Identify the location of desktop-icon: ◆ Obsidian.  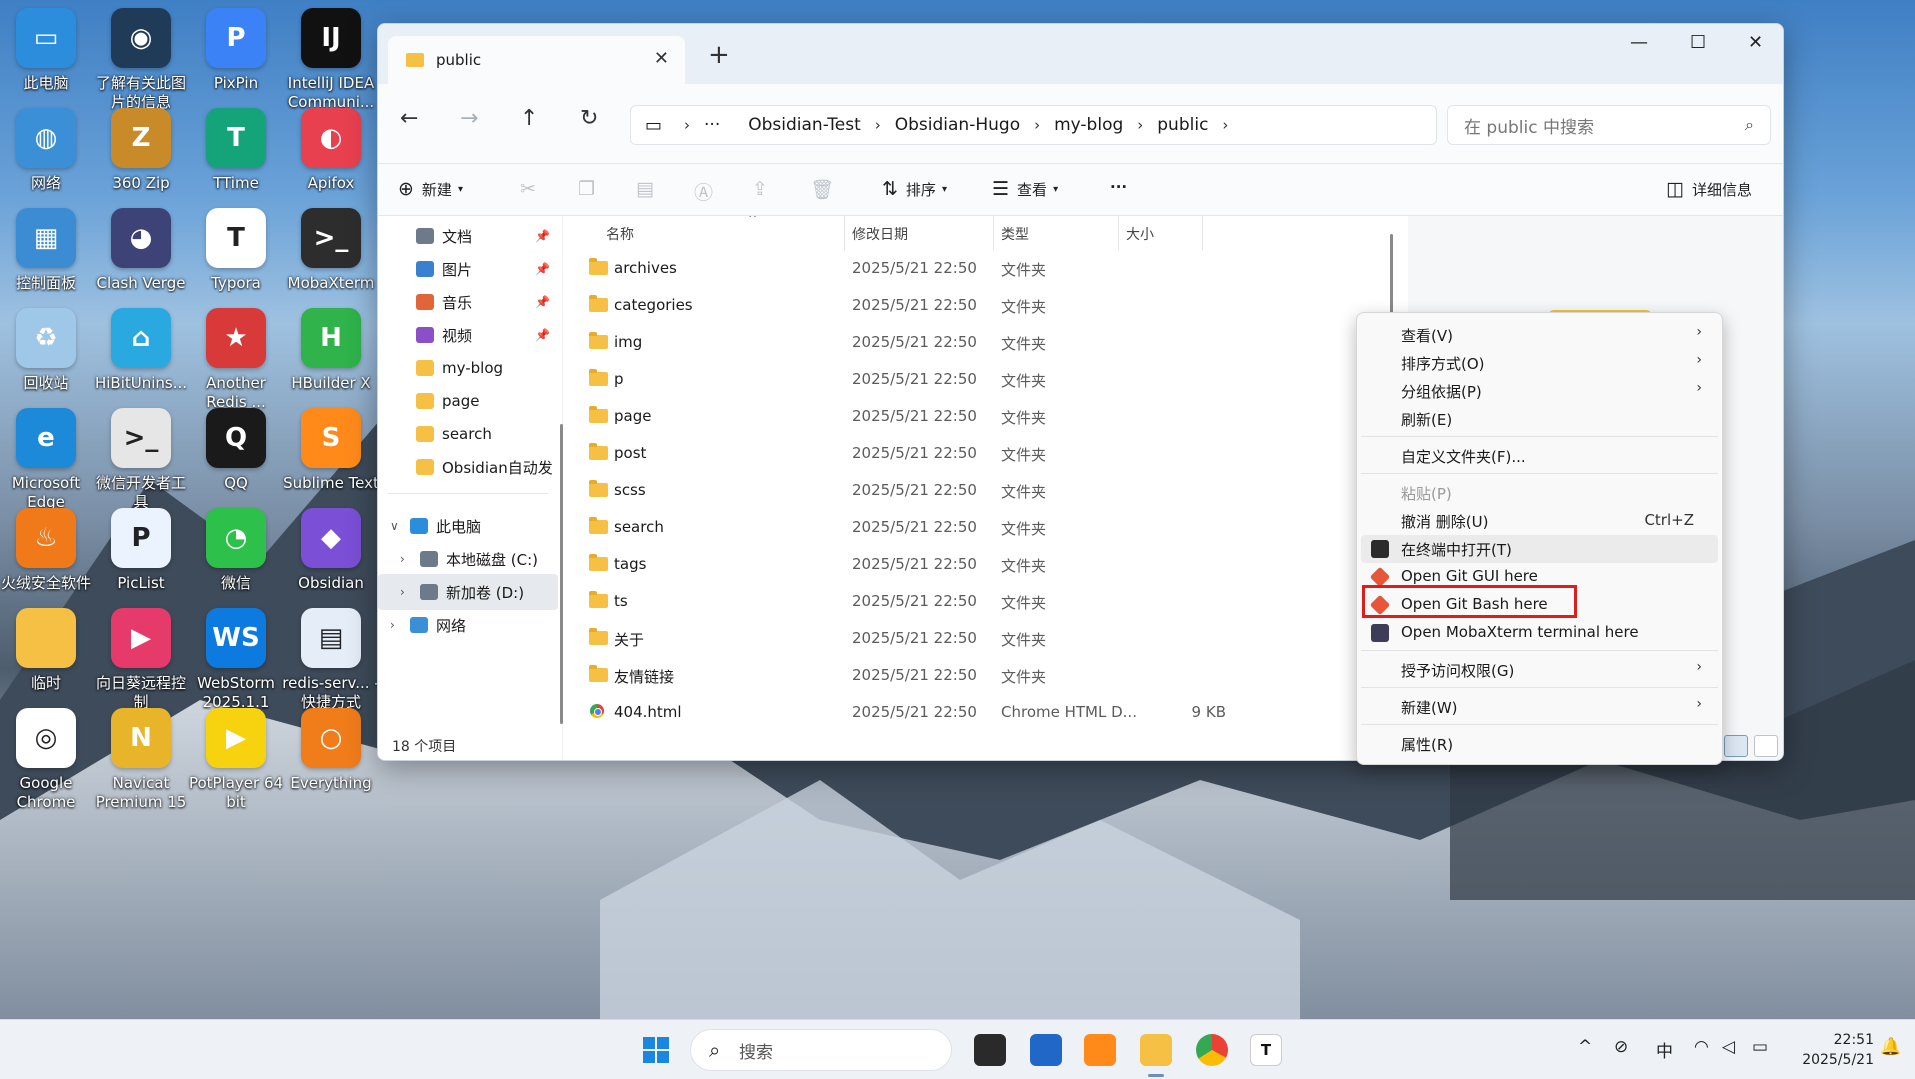
(331, 563).